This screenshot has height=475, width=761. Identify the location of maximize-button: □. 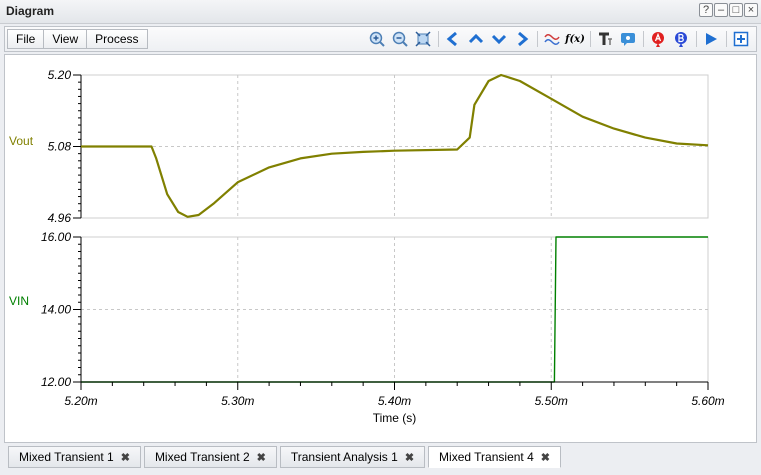
(736, 10).